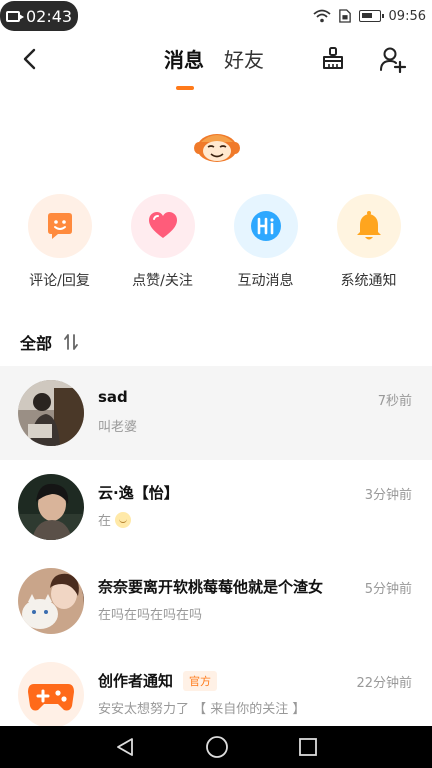  Describe the element at coordinates (388, 495) in the screenshot. I see `message-time: 3分钟前` at that location.